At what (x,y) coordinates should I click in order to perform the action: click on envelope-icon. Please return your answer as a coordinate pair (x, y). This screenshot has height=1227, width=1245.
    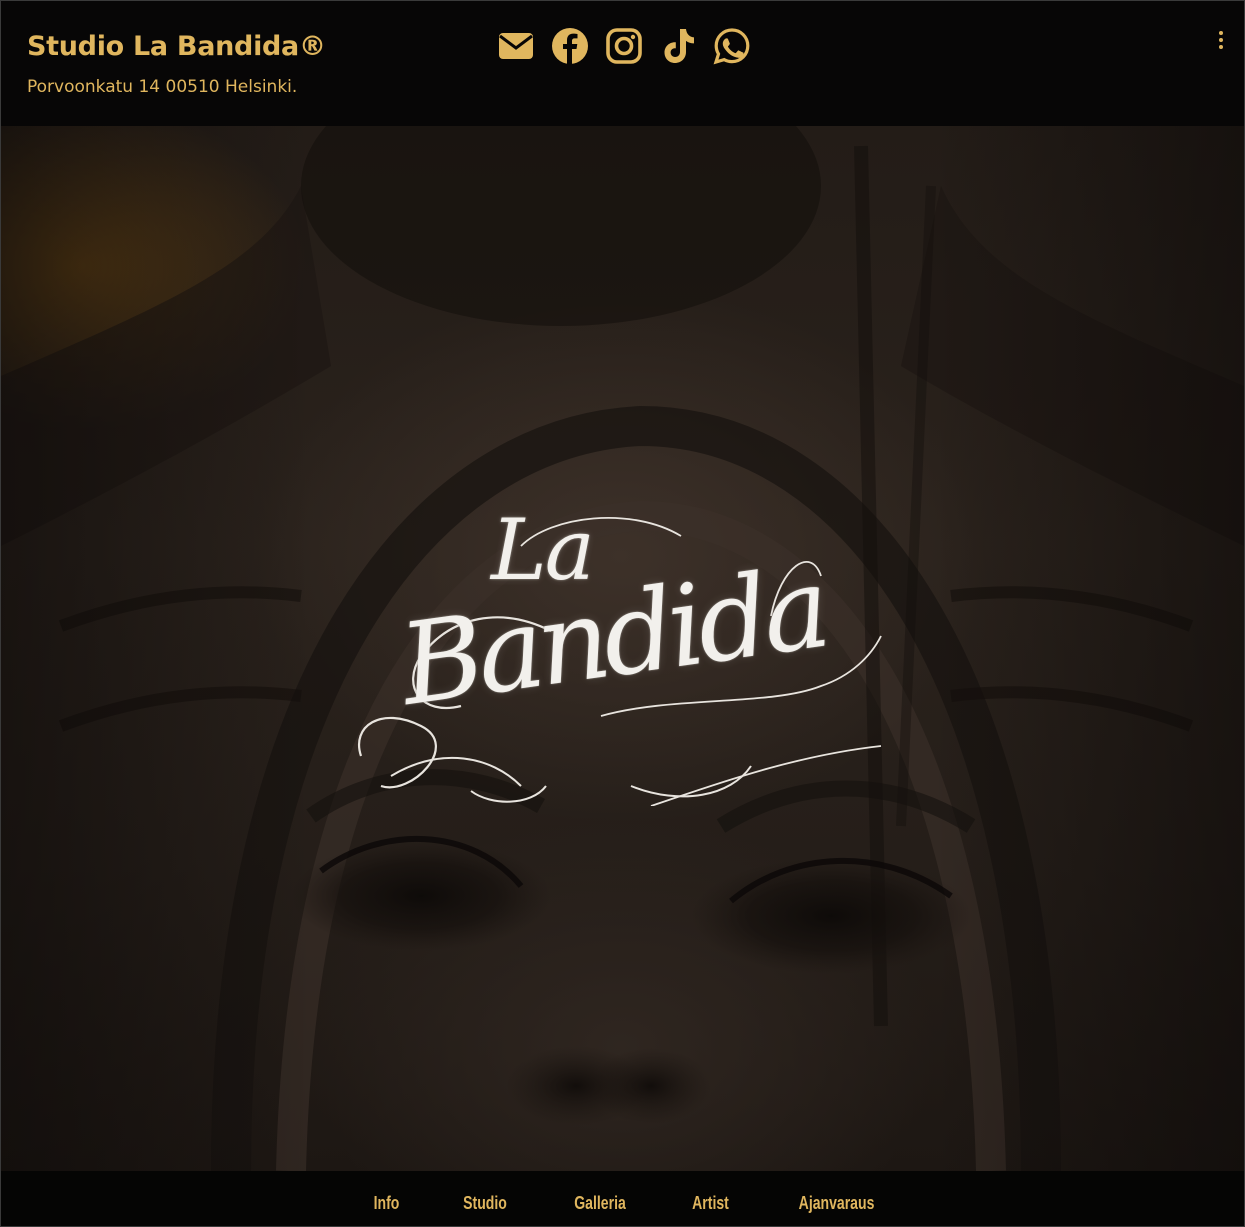
    Looking at the image, I should click on (516, 46).